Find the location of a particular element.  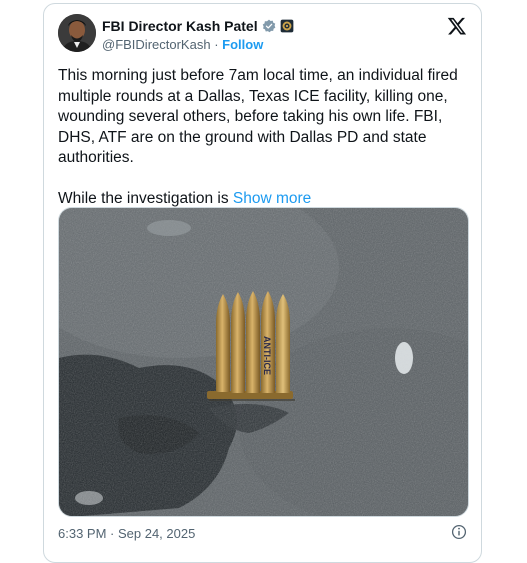

follow-button: Follow is located at coordinates (242, 44).